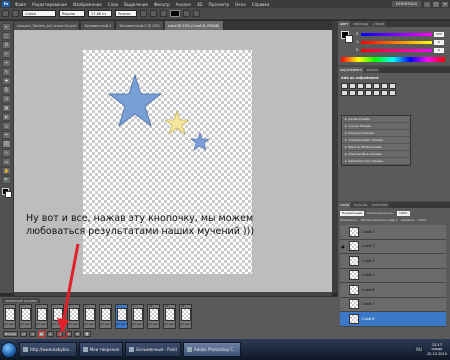  I want to click on preset-item: Hue/Saturation Presets, so click(376, 140).